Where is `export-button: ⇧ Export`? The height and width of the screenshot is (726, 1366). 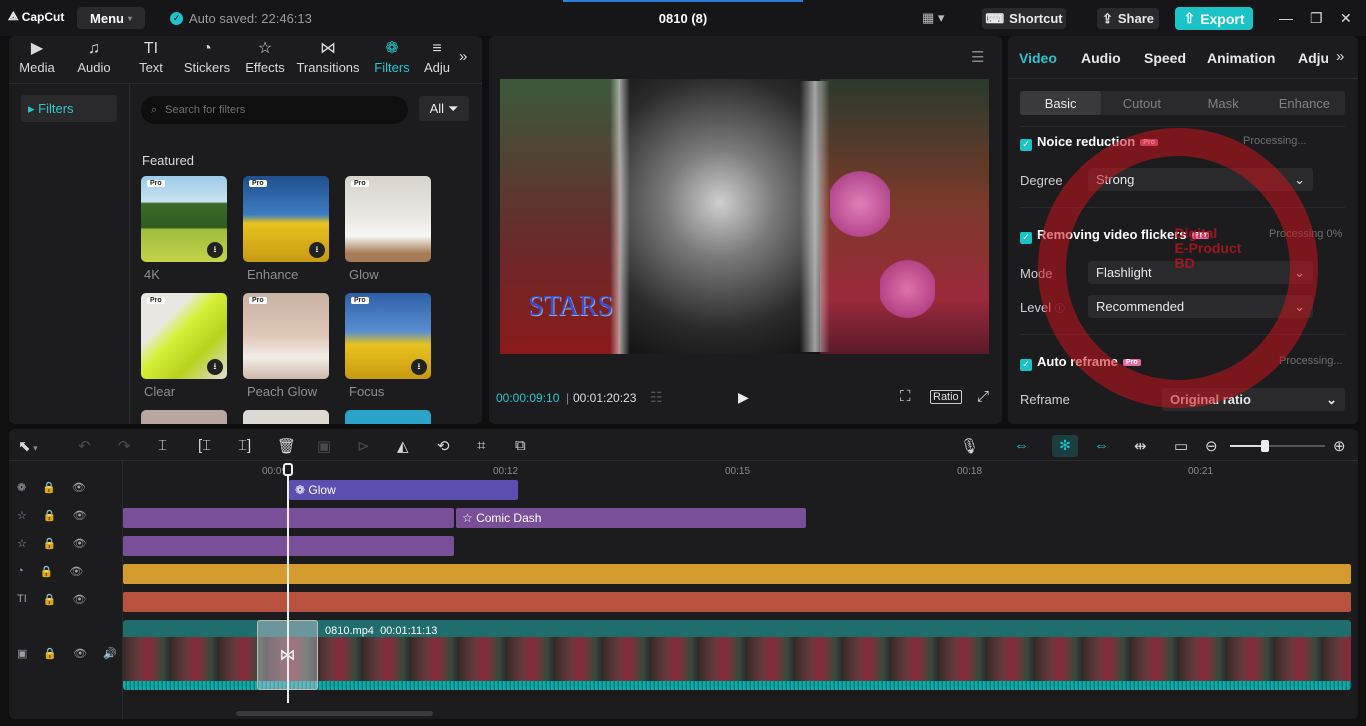
export-button: ⇧ Export is located at coordinates (1214, 18).